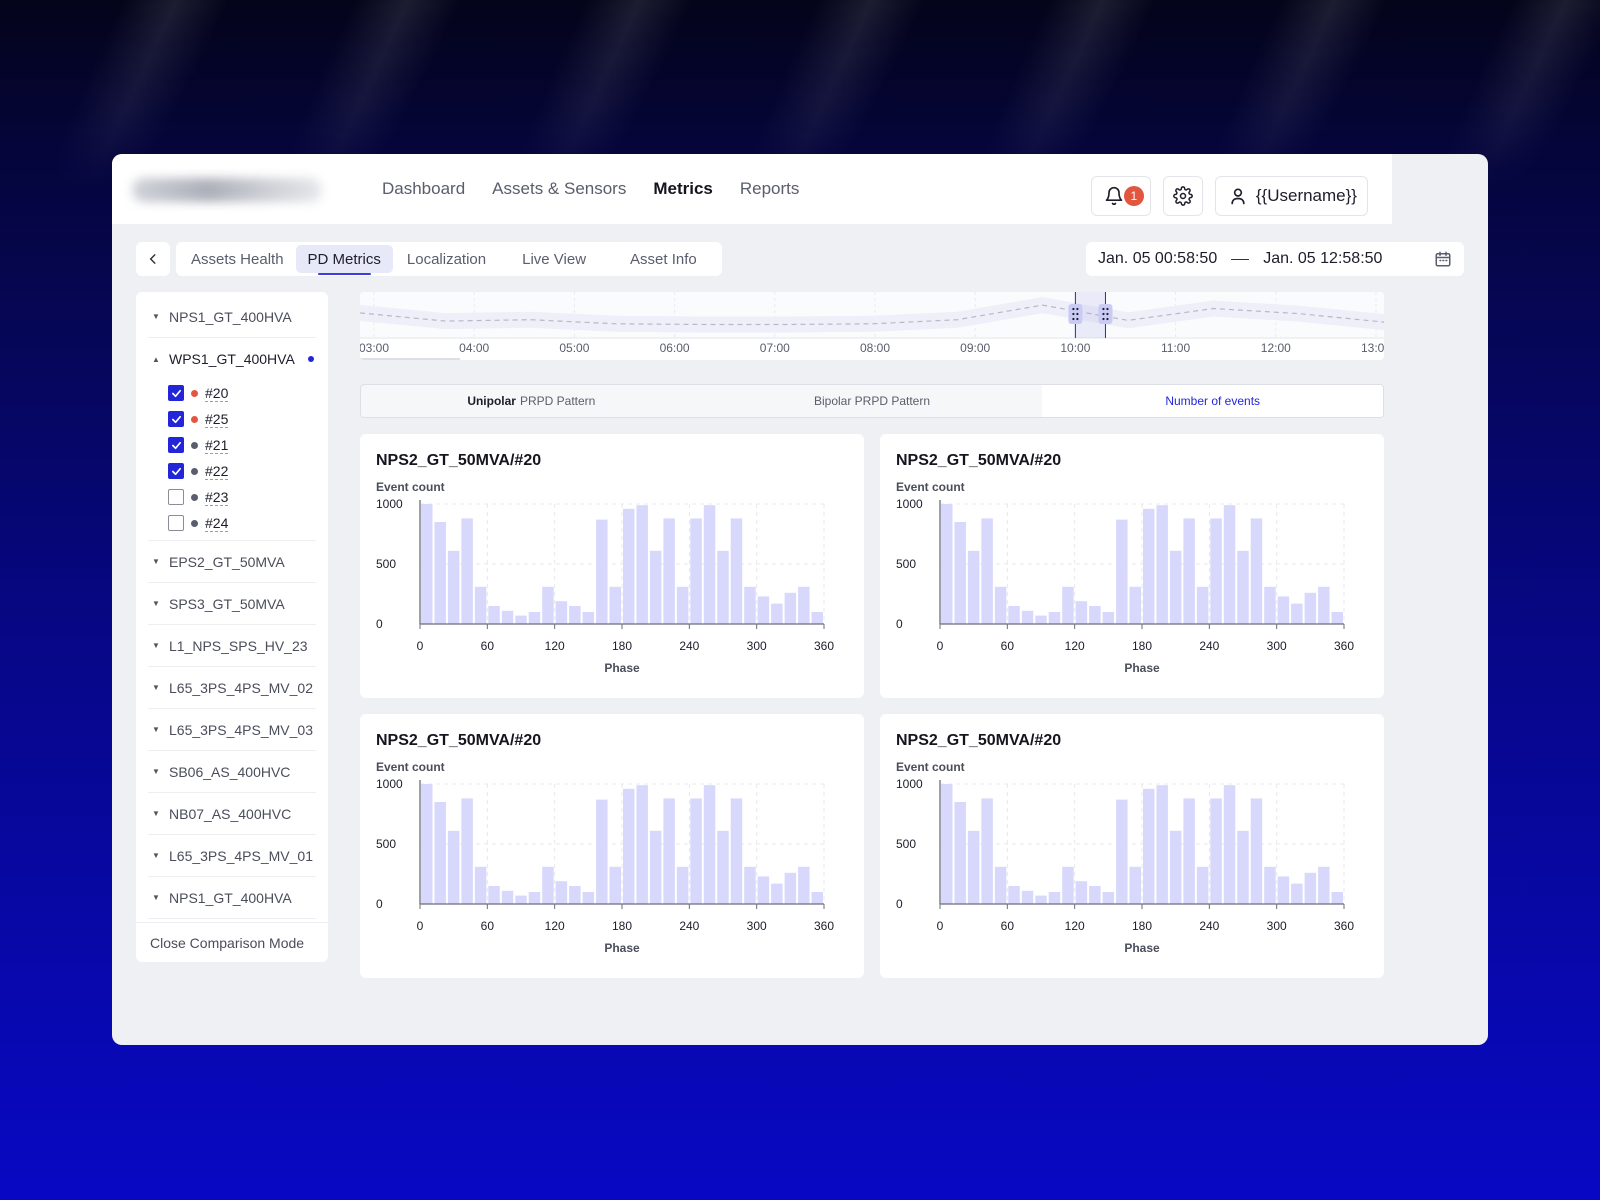 Image resolution: width=1600 pixels, height=1200 pixels. Describe the element at coordinates (232, 942) in the screenshot. I see `close-comparison-button: Close Comparison Mode` at that location.